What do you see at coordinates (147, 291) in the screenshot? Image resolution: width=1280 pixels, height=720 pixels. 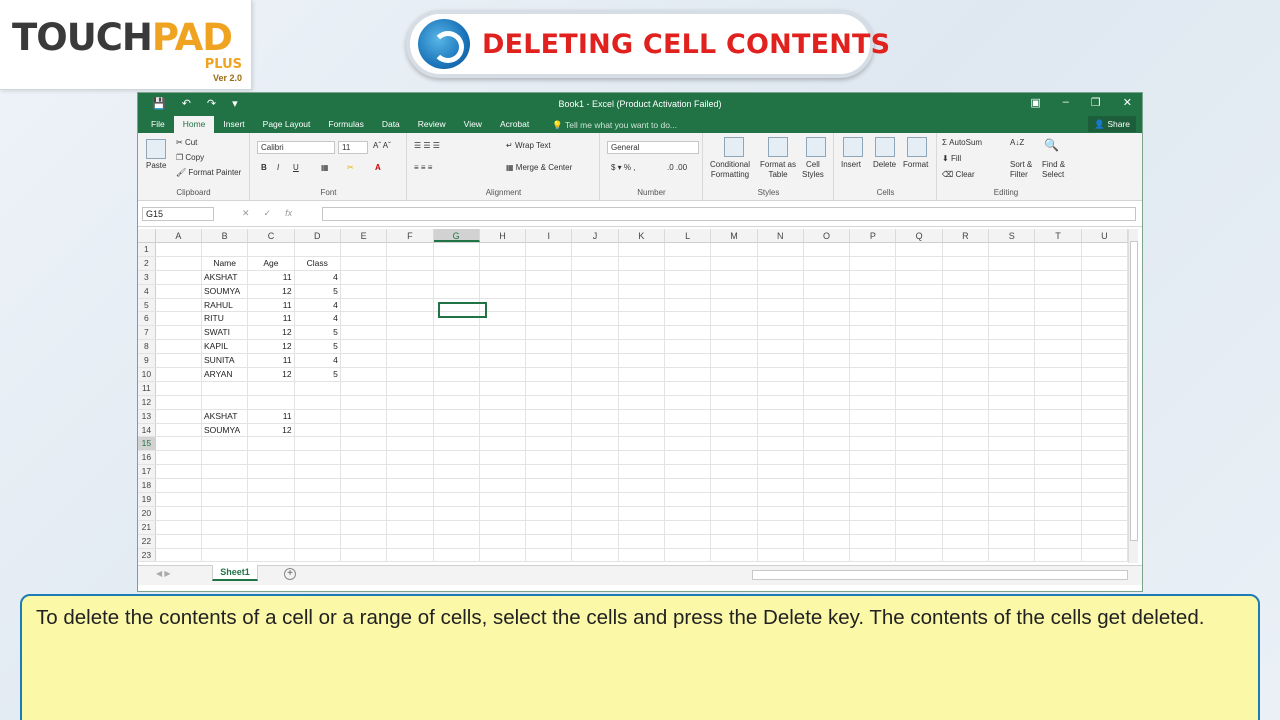 I see `row-header: 4` at bounding box center [147, 291].